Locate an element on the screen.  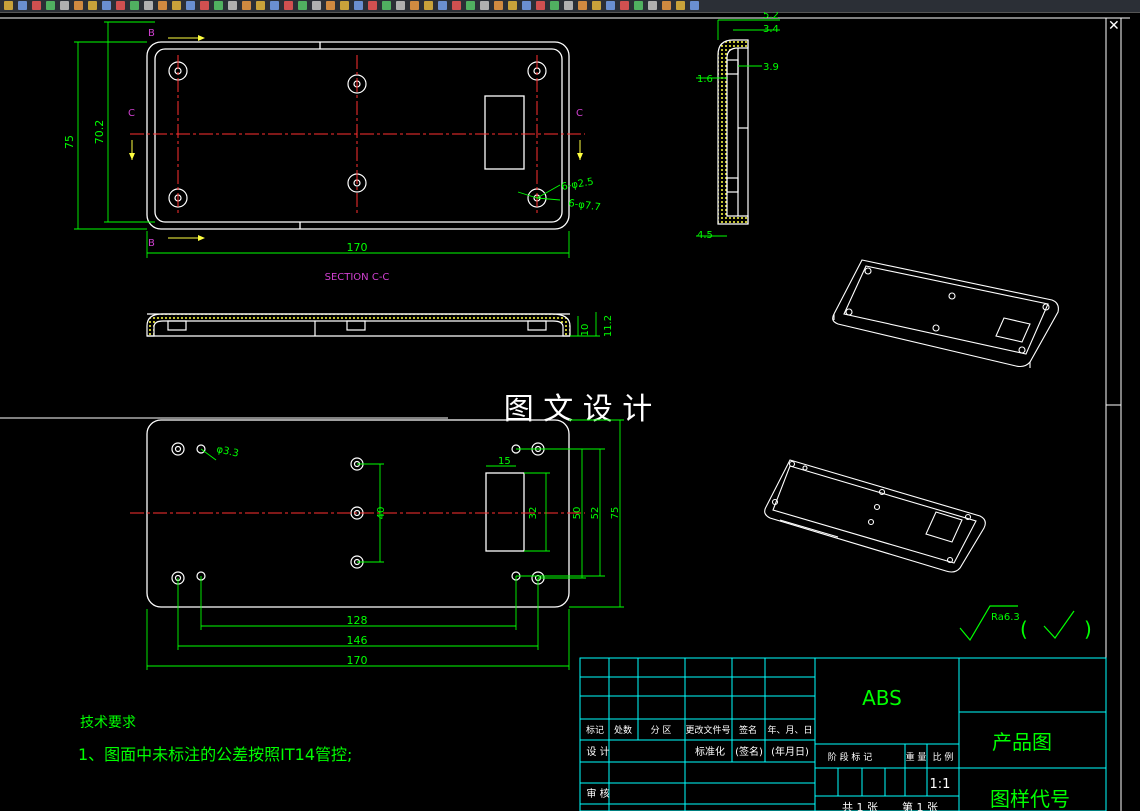
front-view: B B C C 75 70.2 170 6-φ2.5 6-φ7.7 is located at coordinates (332, 139).